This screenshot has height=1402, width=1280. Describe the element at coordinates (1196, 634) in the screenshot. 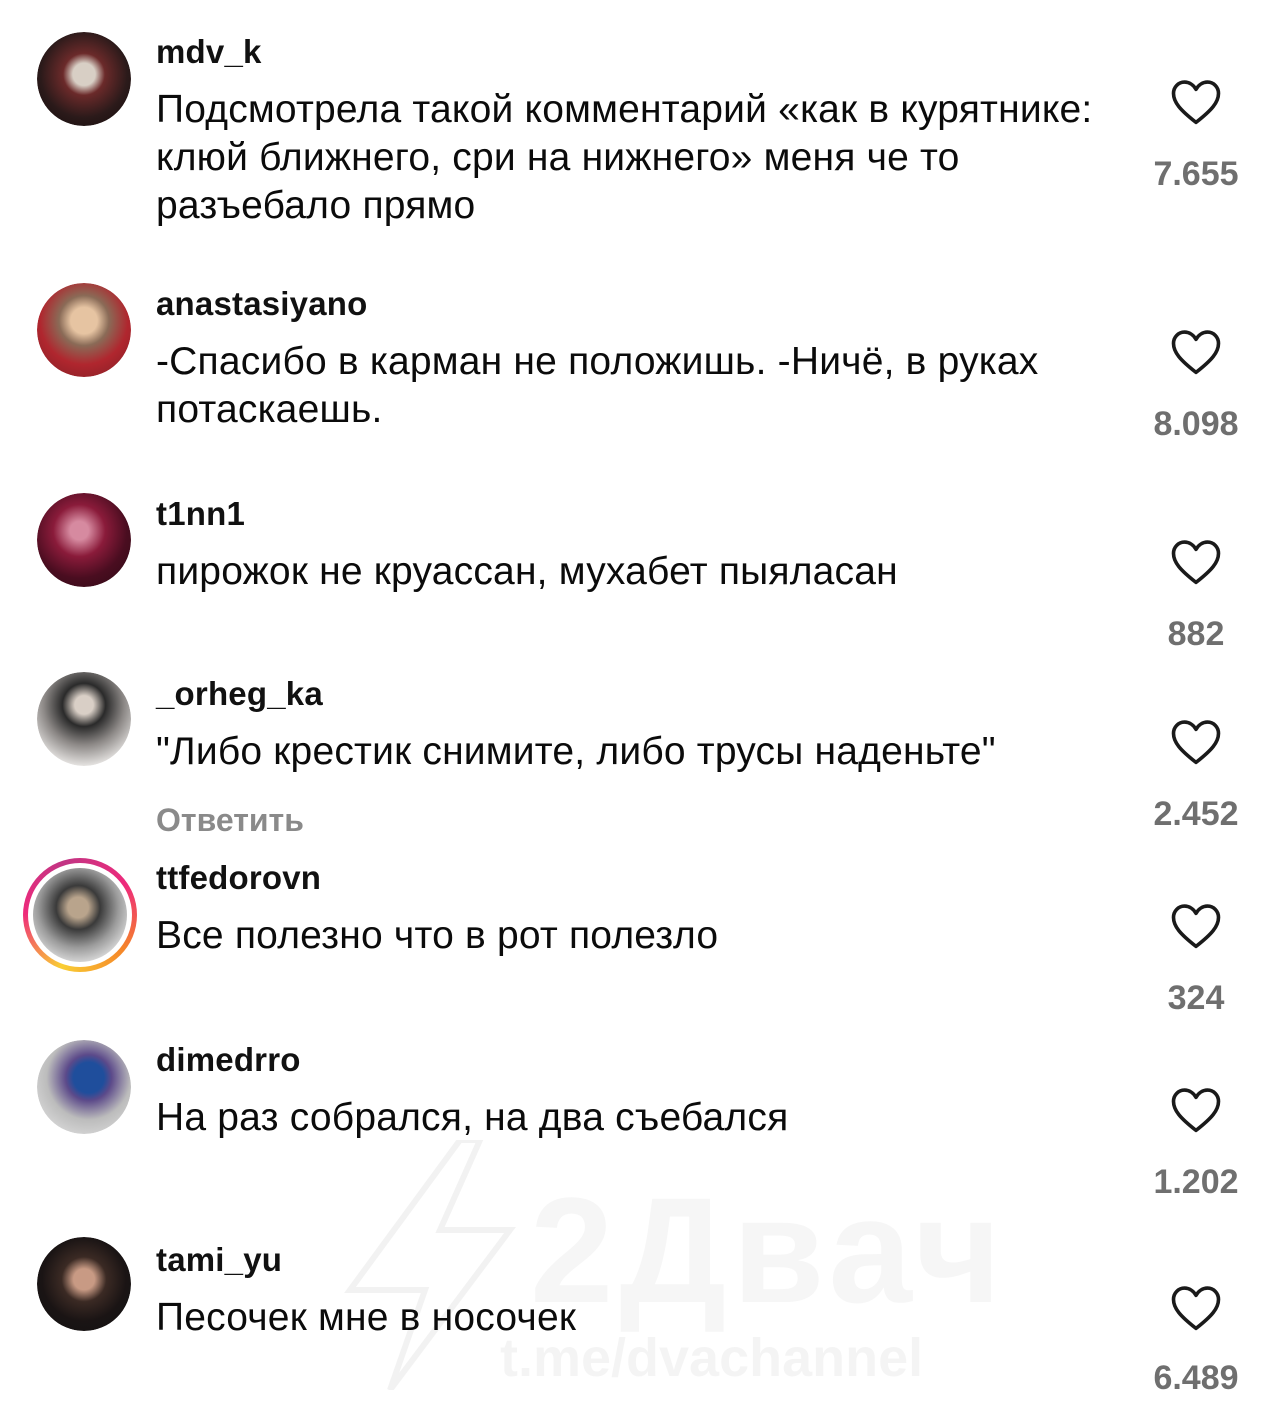

I see `like-count: 882` at that location.